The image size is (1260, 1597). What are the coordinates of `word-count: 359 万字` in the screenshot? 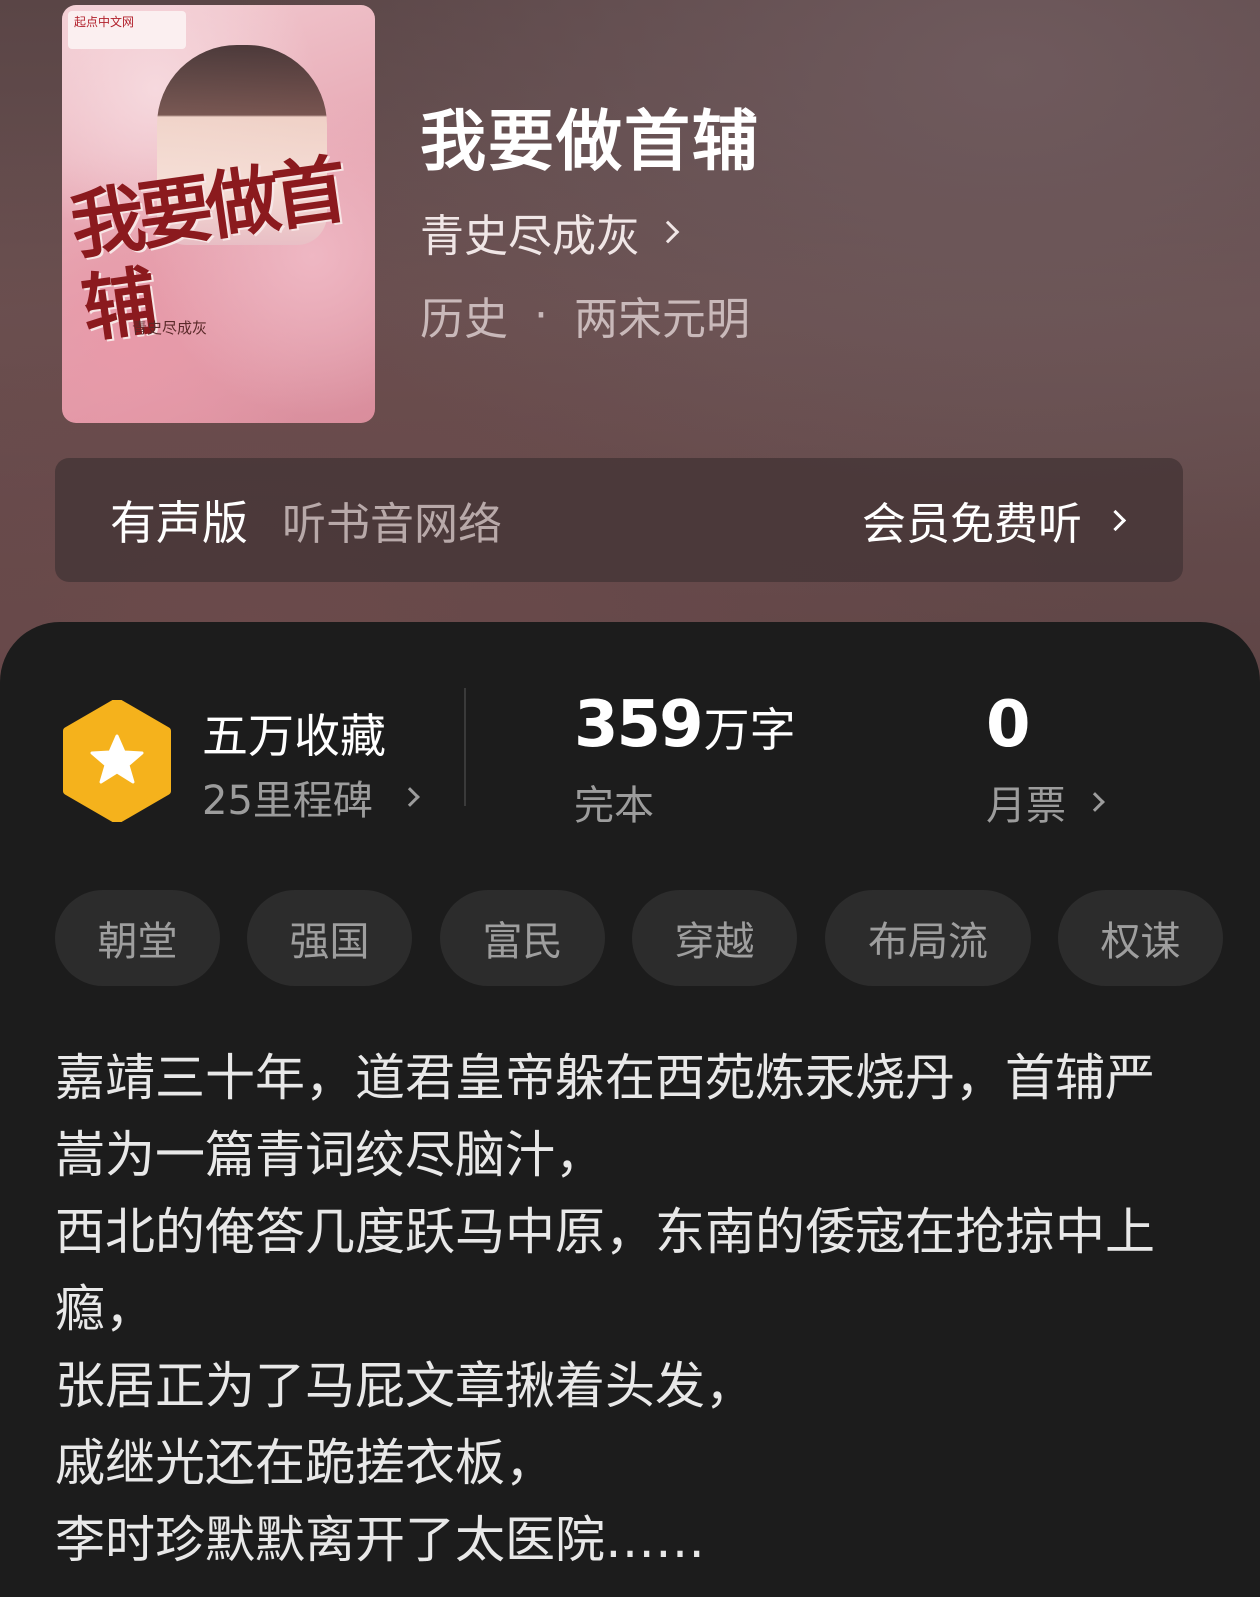 It's located at (685, 725).